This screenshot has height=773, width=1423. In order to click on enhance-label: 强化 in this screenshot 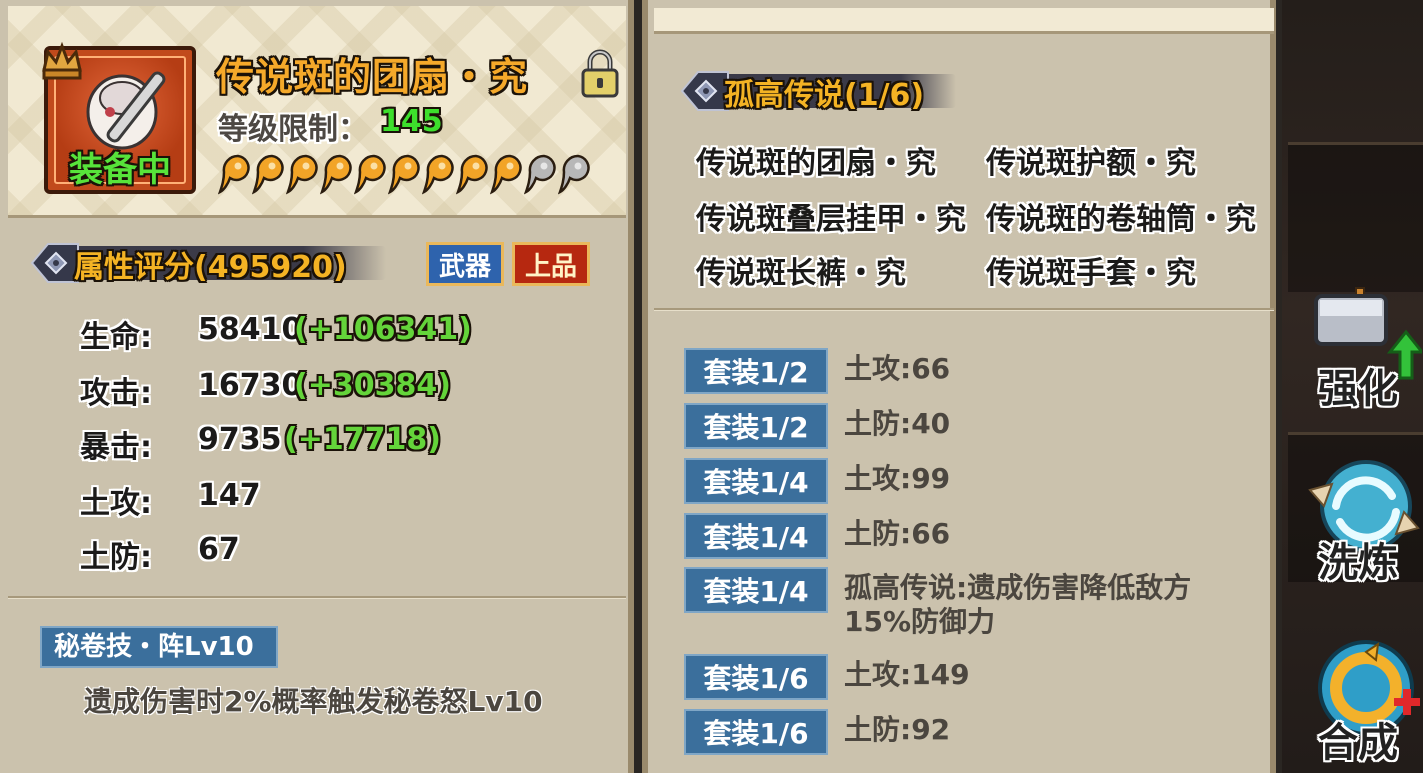, I will do `click(1358, 389)`.